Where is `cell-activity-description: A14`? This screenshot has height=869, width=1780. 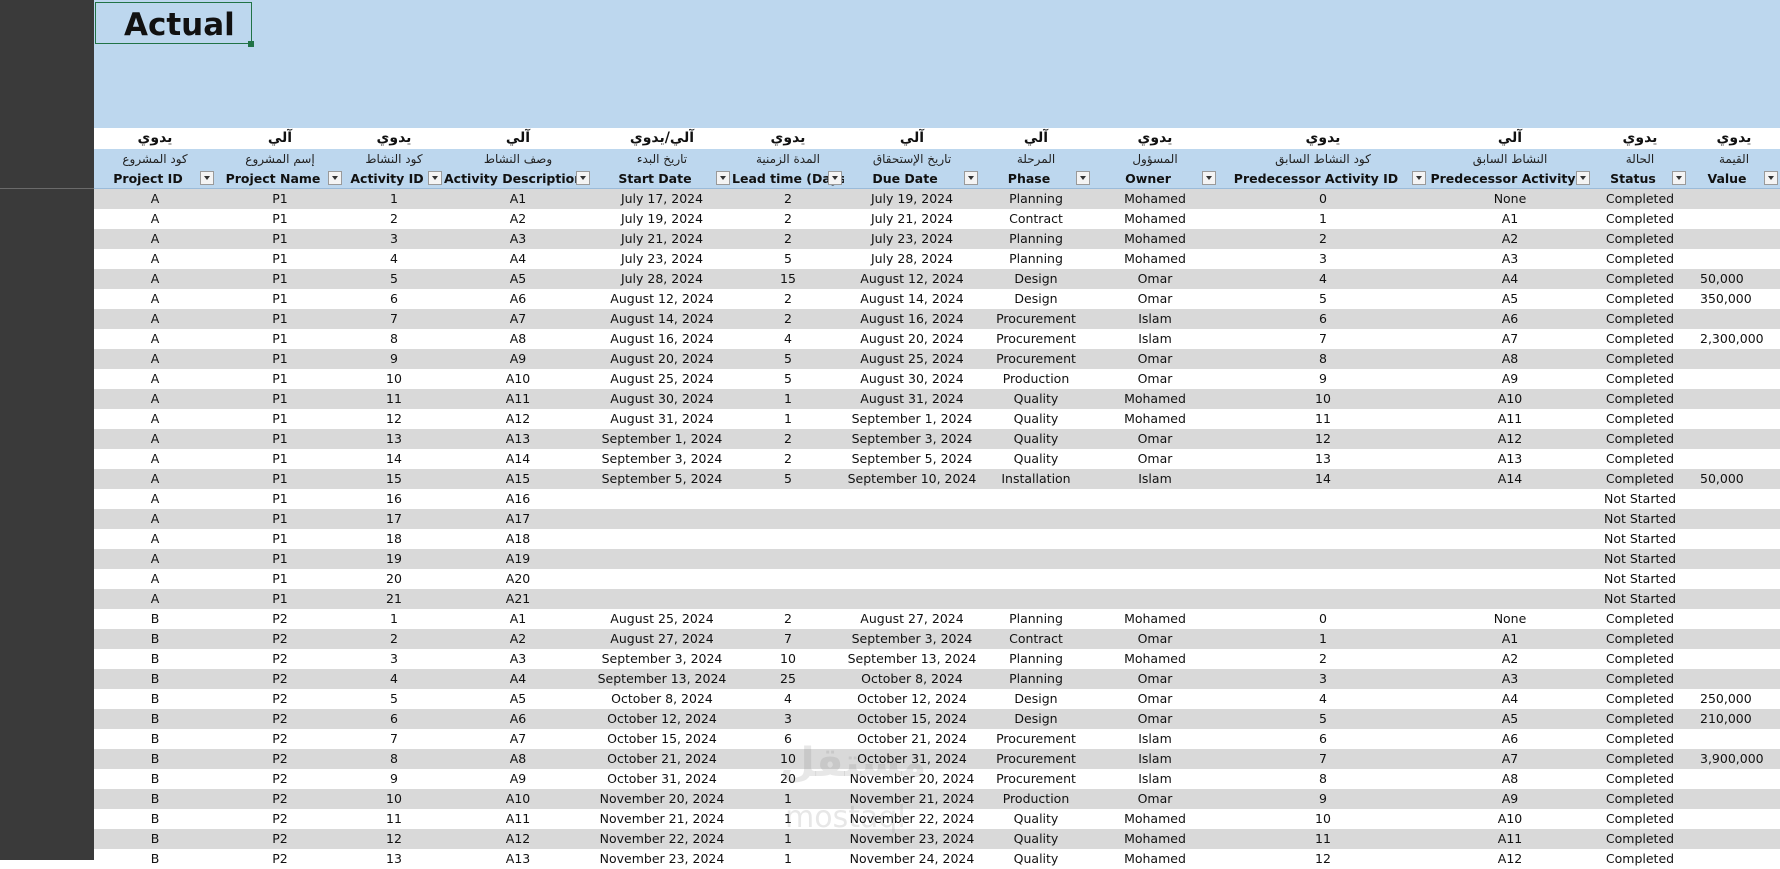
cell-activity-description: A14 is located at coordinates (518, 459).